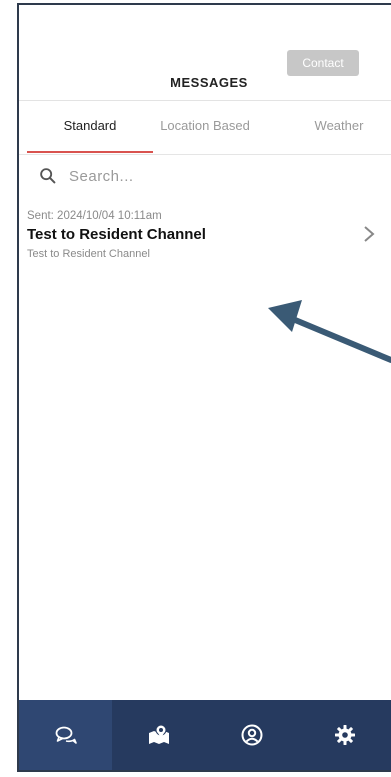 The image size is (391, 777). Describe the element at coordinates (323, 63) in the screenshot. I see `contact-button: Contact` at that location.